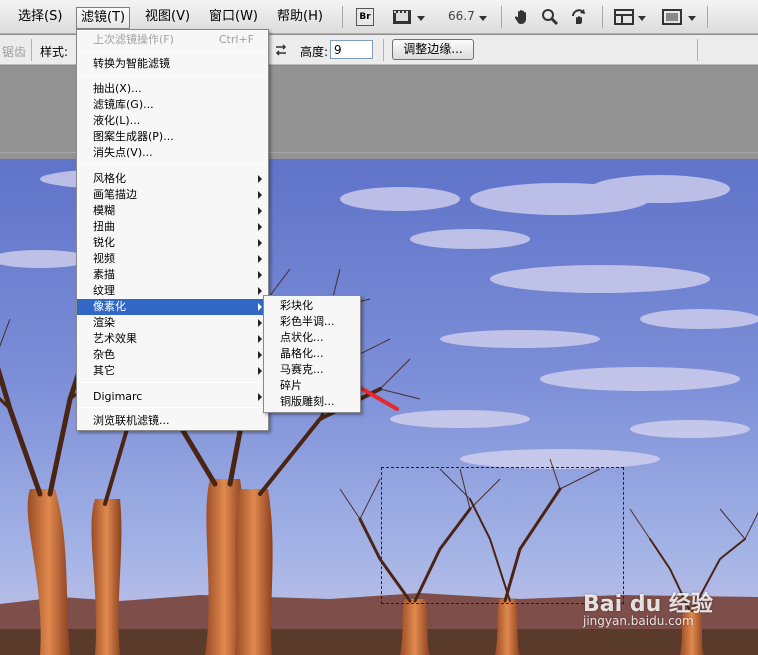 The width and height of the screenshot is (758, 655). Describe the element at coordinates (502, 535) in the screenshot. I see `selection-marquee` at that location.